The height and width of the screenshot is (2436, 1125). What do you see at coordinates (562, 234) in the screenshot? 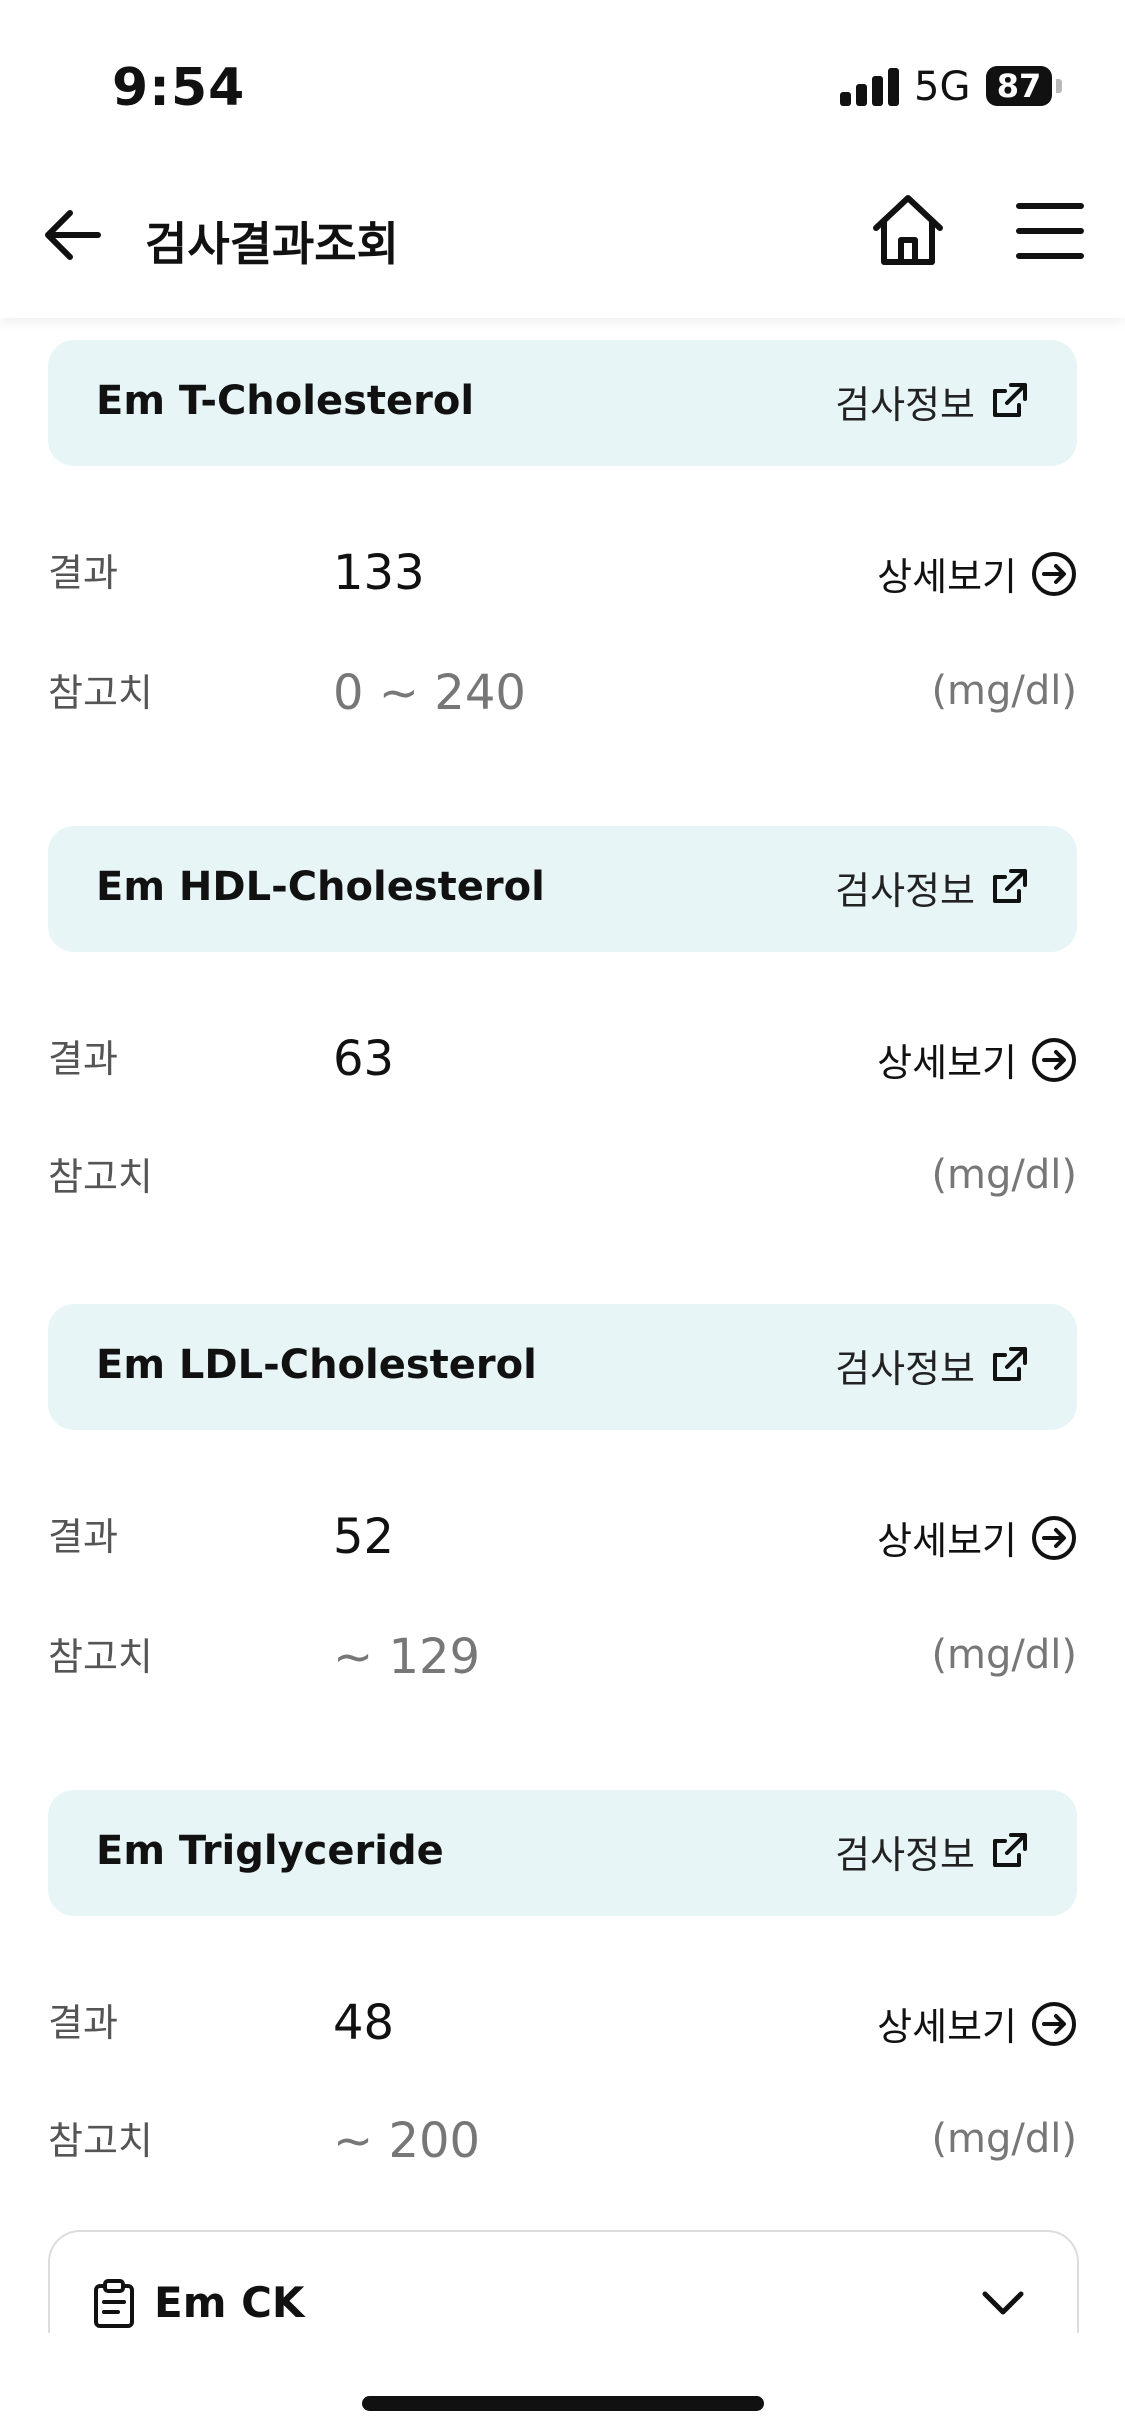
I see `app-header: 검사결과조회` at bounding box center [562, 234].